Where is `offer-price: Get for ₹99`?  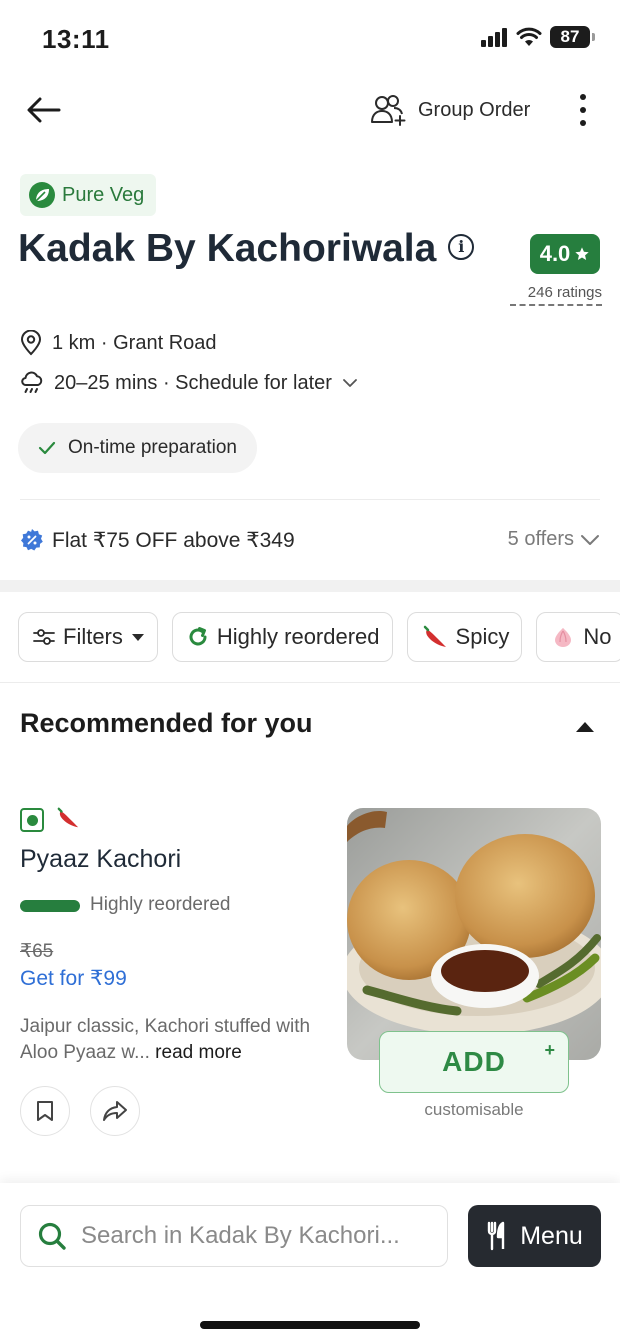 offer-price: Get for ₹99 is located at coordinates (73, 978).